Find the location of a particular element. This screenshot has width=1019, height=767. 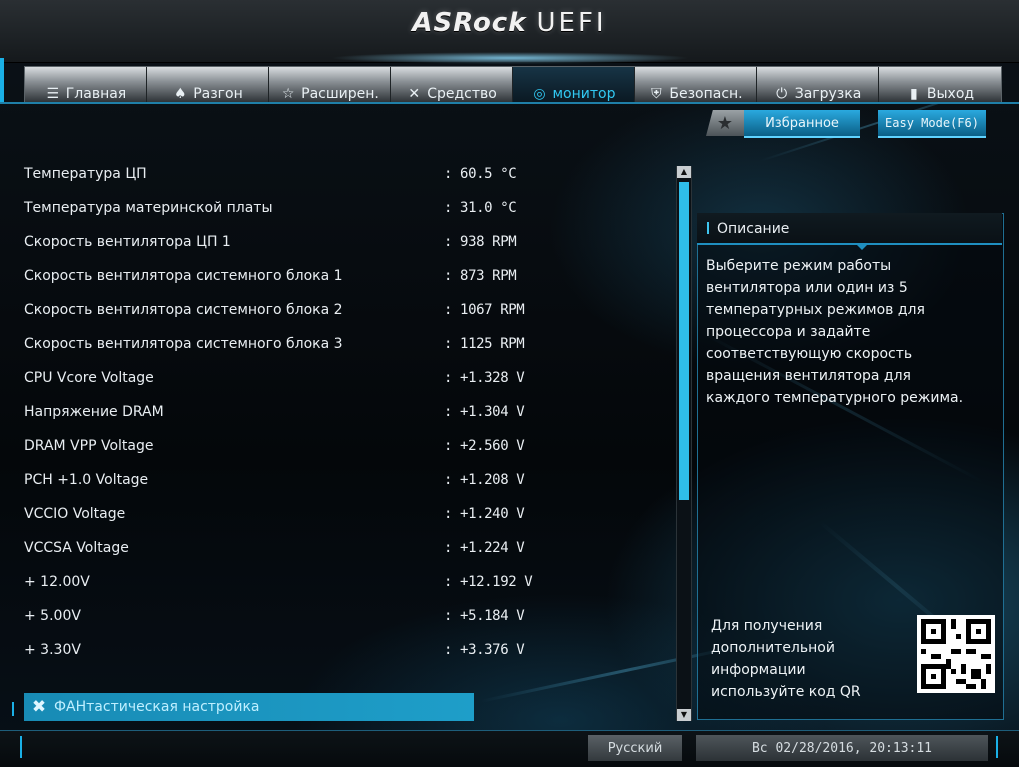

tab-main: ☰ Главная is located at coordinates (86, 85).